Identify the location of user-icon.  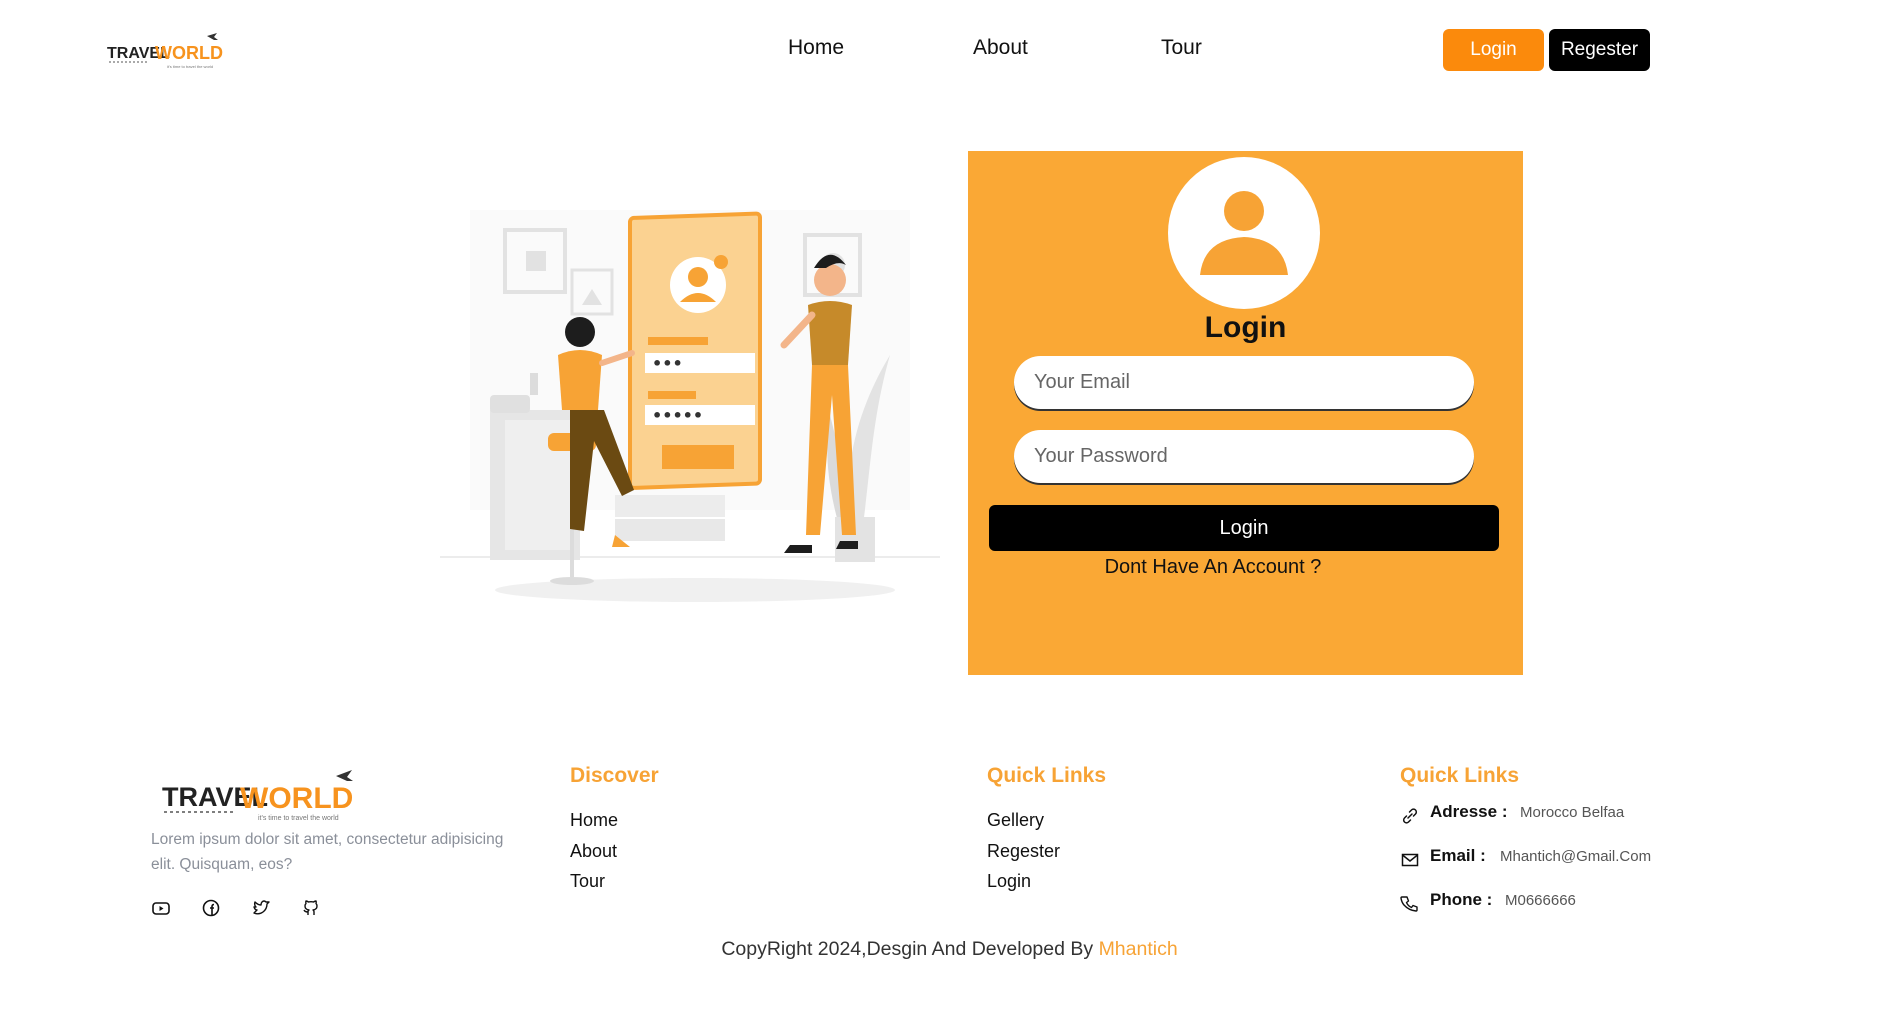
(1244, 233).